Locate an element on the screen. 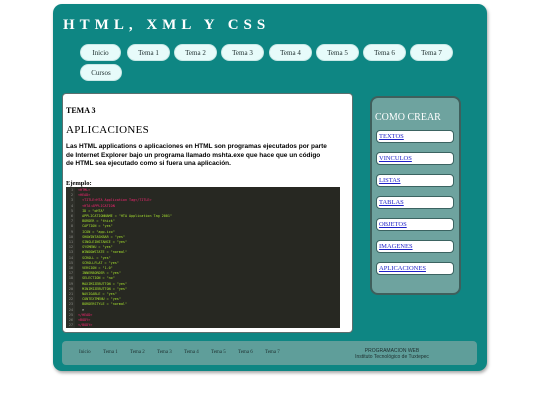 This screenshot has width=540, height=405. sidebar-link-objetos: OBJETOS is located at coordinates (415, 224).